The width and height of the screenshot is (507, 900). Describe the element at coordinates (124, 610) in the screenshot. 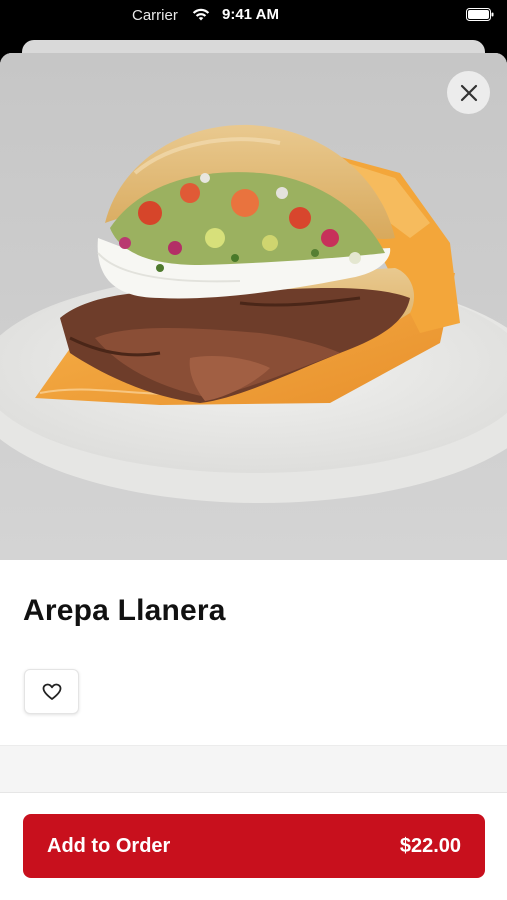

I see `product-title: Arepa Llanera` at that location.